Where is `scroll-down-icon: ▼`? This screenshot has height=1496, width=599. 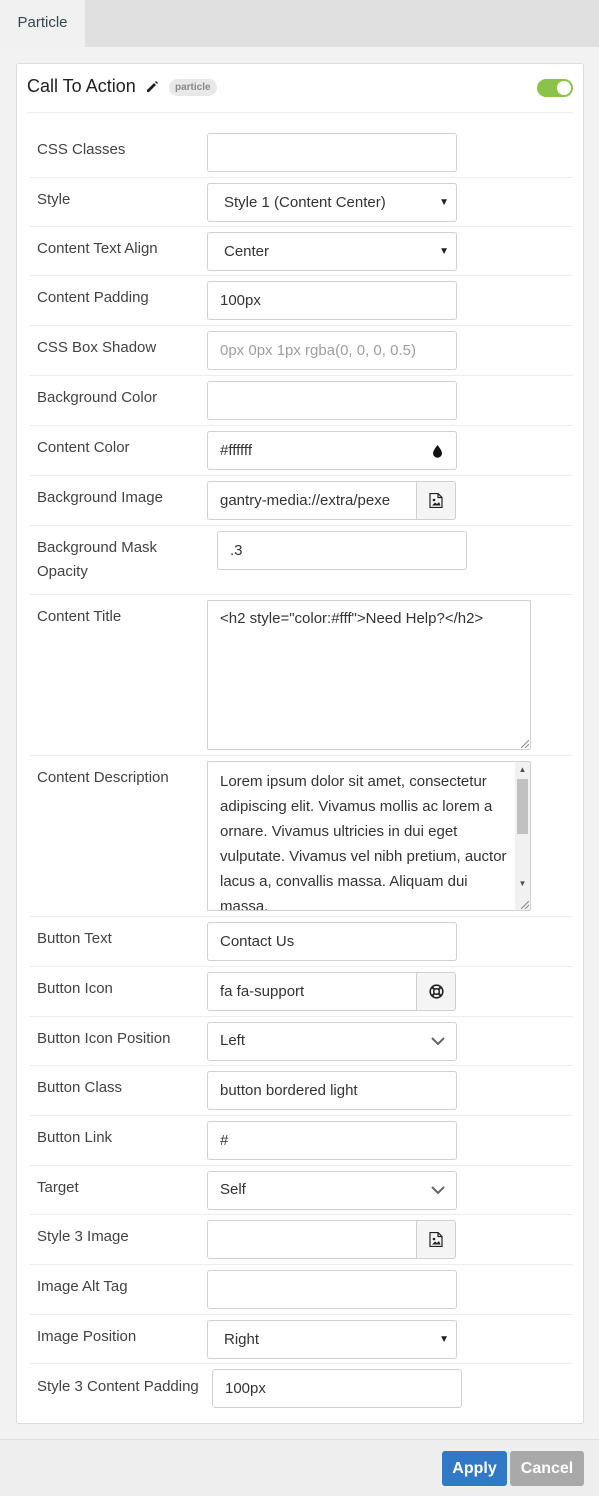 scroll-down-icon: ▼ is located at coordinates (522, 884).